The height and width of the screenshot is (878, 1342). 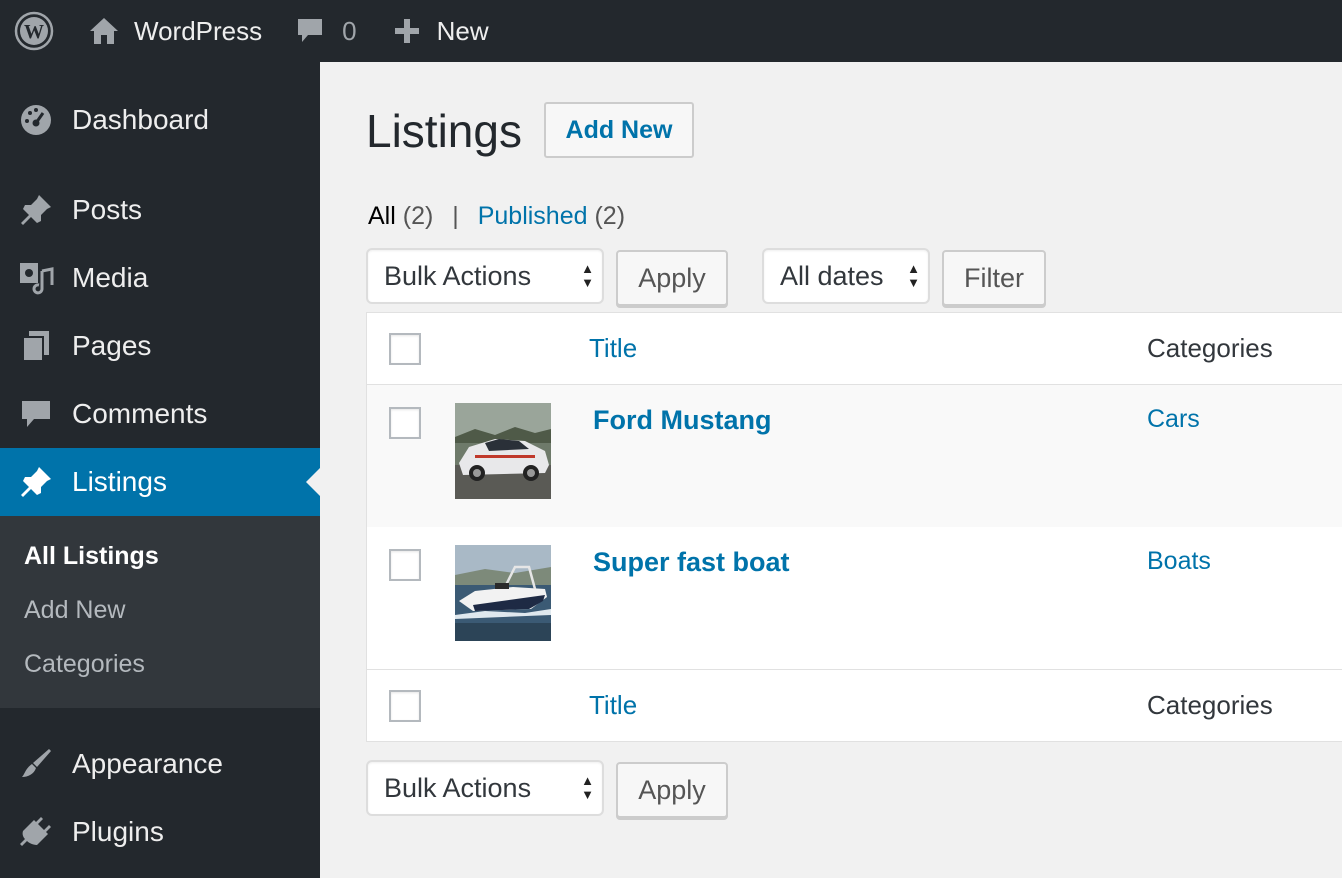 What do you see at coordinates (671, 31) in the screenshot?
I see `admin-bar: W WordPress 0 New` at bounding box center [671, 31].